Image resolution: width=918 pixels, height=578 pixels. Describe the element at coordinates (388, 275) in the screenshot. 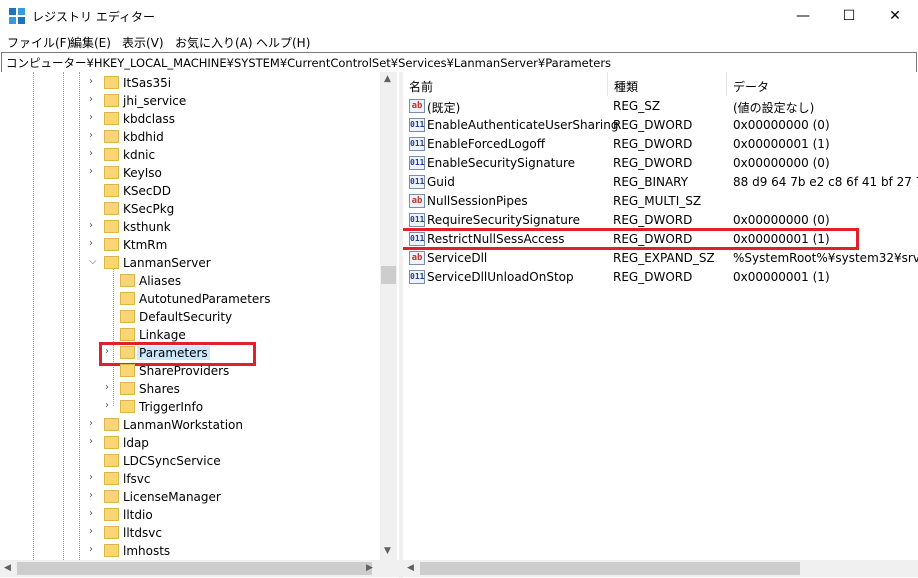

I see `tree-vertical-scroll-thumb` at that location.